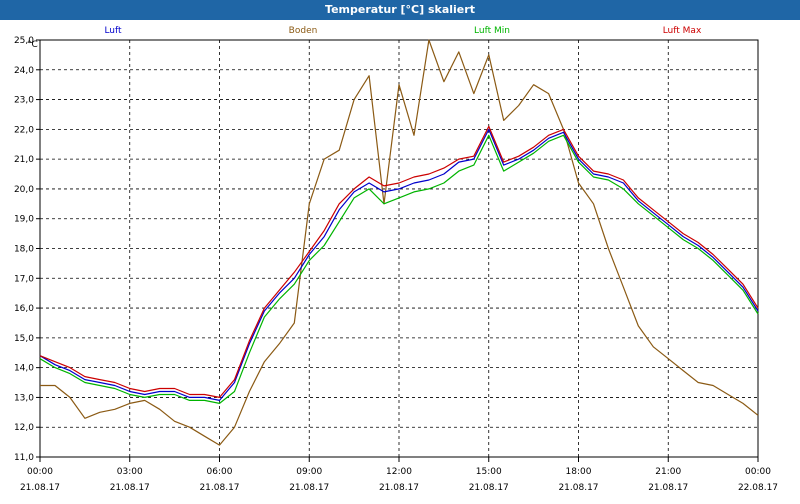 This screenshot has height=504, width=800. Describe the element at coordinates (309, 472) in the screenshot. I see `x-tick-label-time: 09:00` at that location.